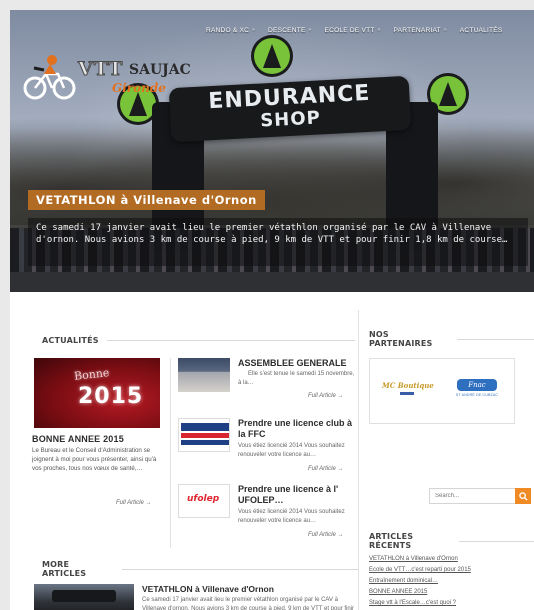  Describe the element at coordinates (272, 282) in the screenshot. I see `hero-ground` at that location.